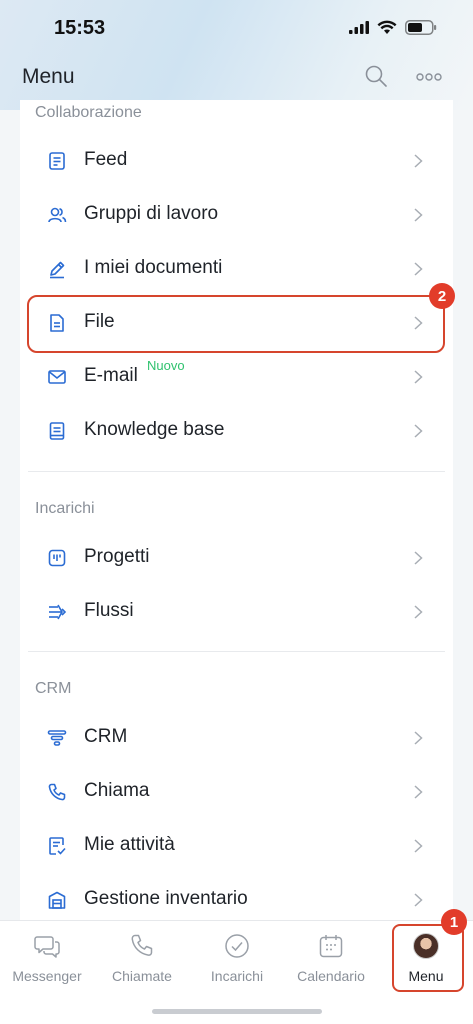 Image resolution: width=473 pixels, height=1024 pixels. What do you see at coordinates (237, 1011) in the screenshot?
I see `home-indicator` at bounding box center [237, 1011].